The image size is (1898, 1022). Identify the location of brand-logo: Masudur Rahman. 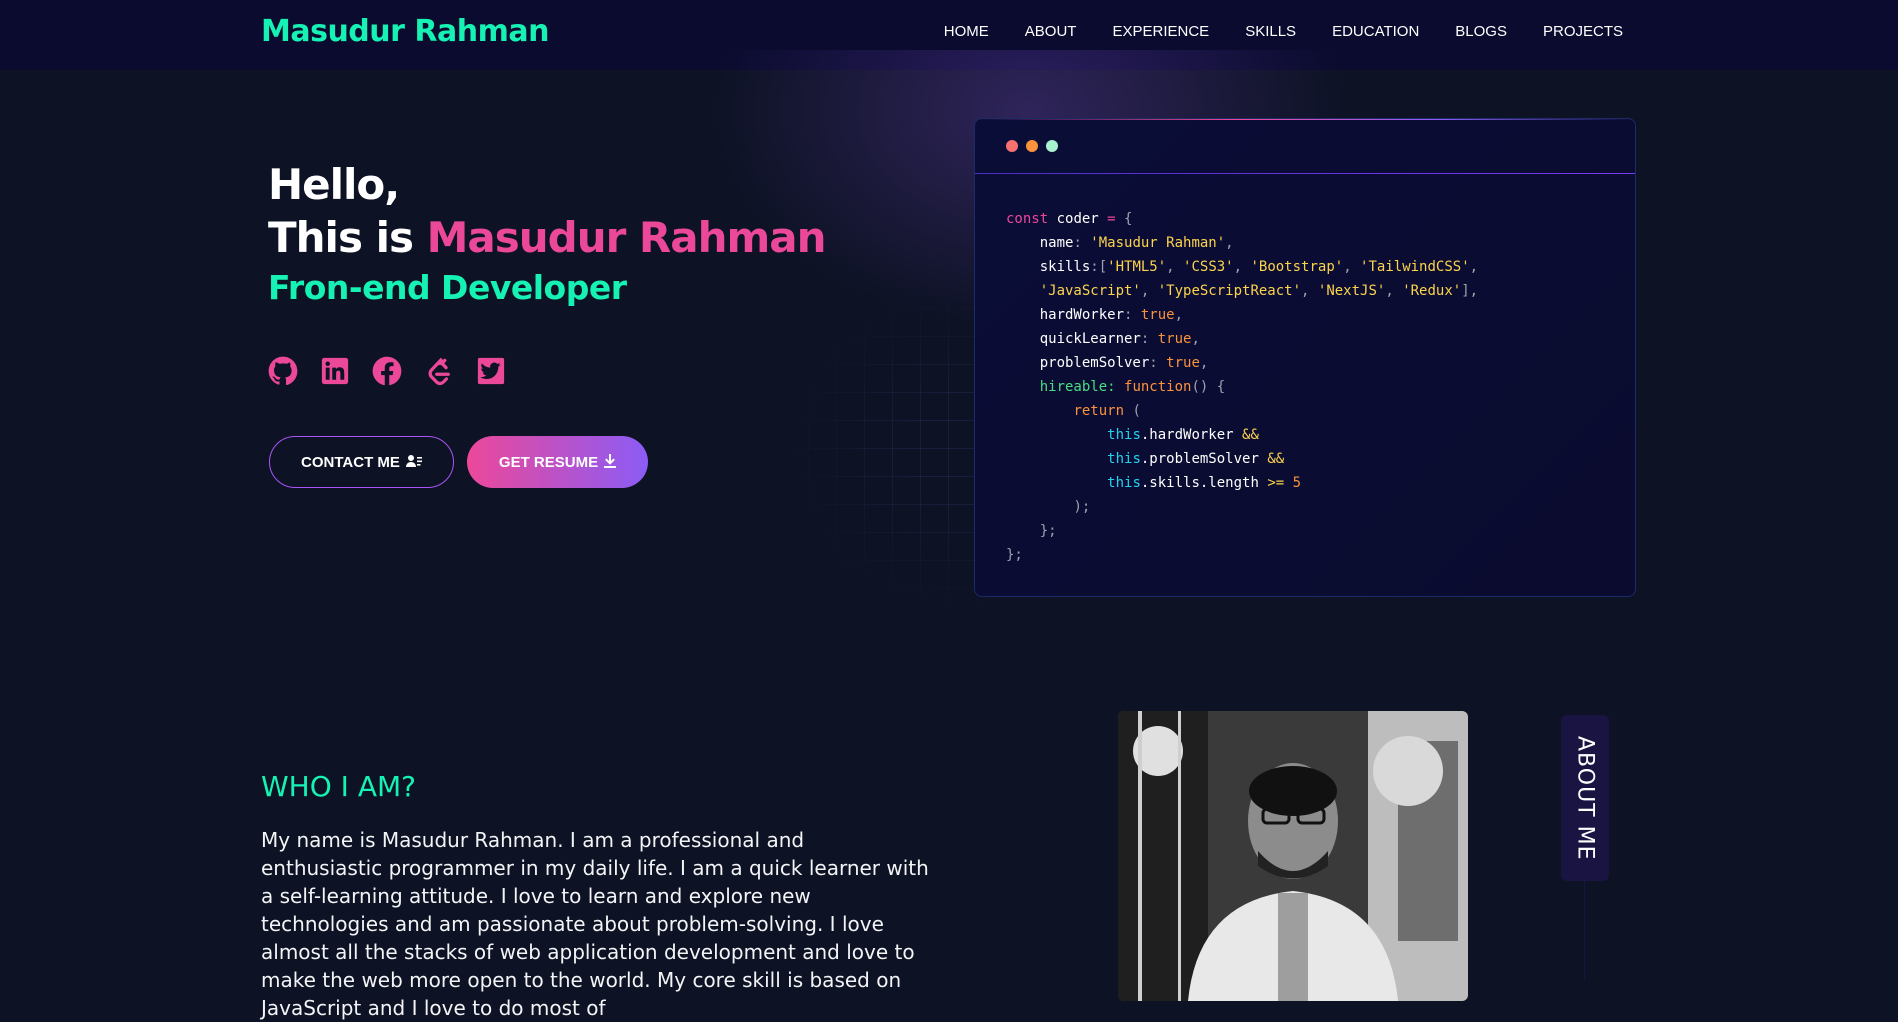
(405, 31).